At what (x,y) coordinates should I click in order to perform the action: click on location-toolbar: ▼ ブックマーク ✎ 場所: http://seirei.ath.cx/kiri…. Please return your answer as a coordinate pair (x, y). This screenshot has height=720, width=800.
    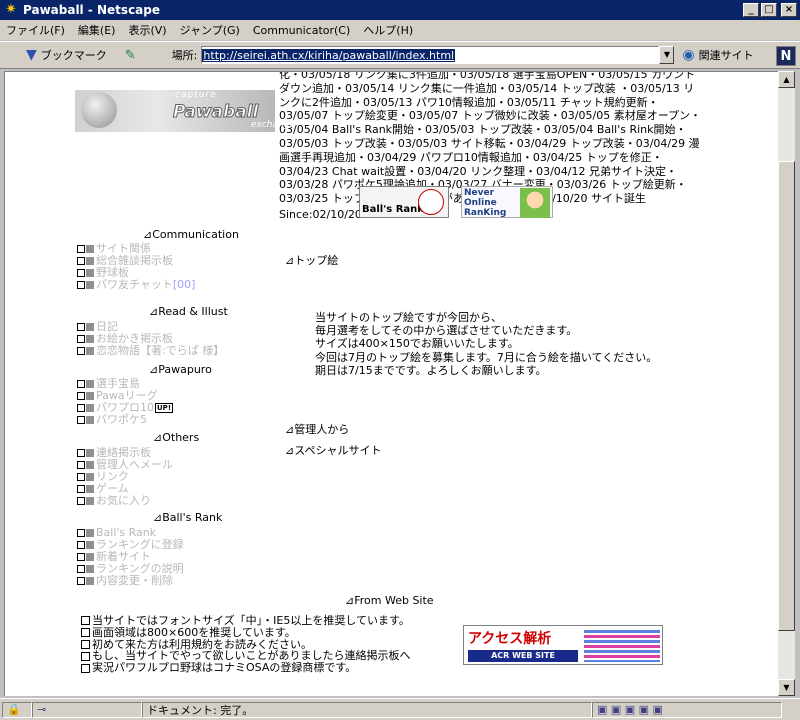
    Looking at the image, I should click on (400, 55).